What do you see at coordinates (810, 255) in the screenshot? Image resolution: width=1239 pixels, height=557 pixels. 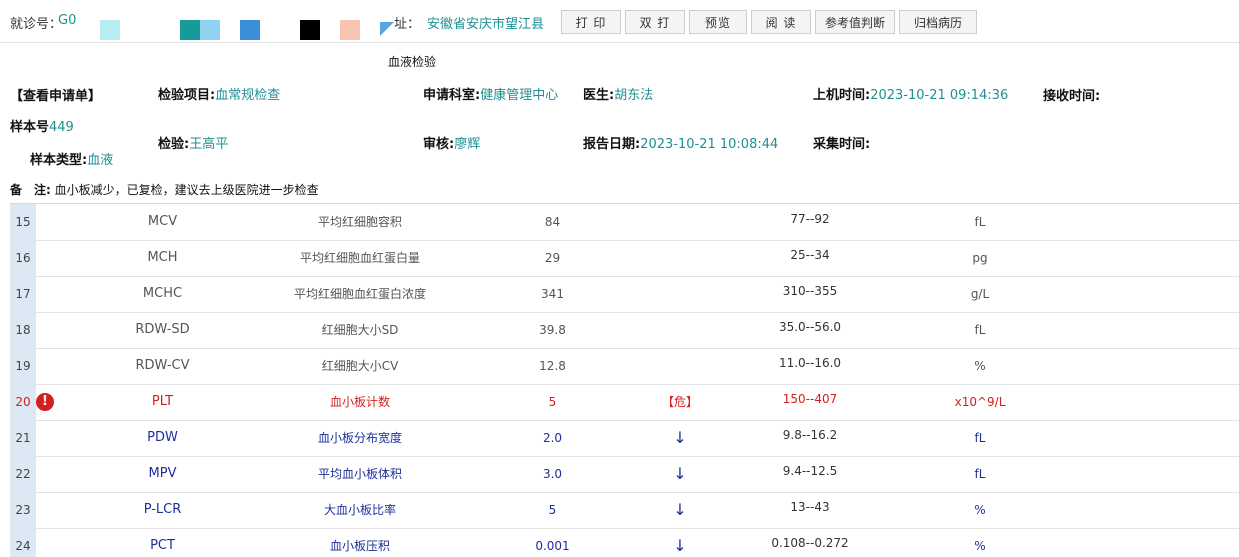 I see `reference-range: 25--34` at bounding box center [810, 255].